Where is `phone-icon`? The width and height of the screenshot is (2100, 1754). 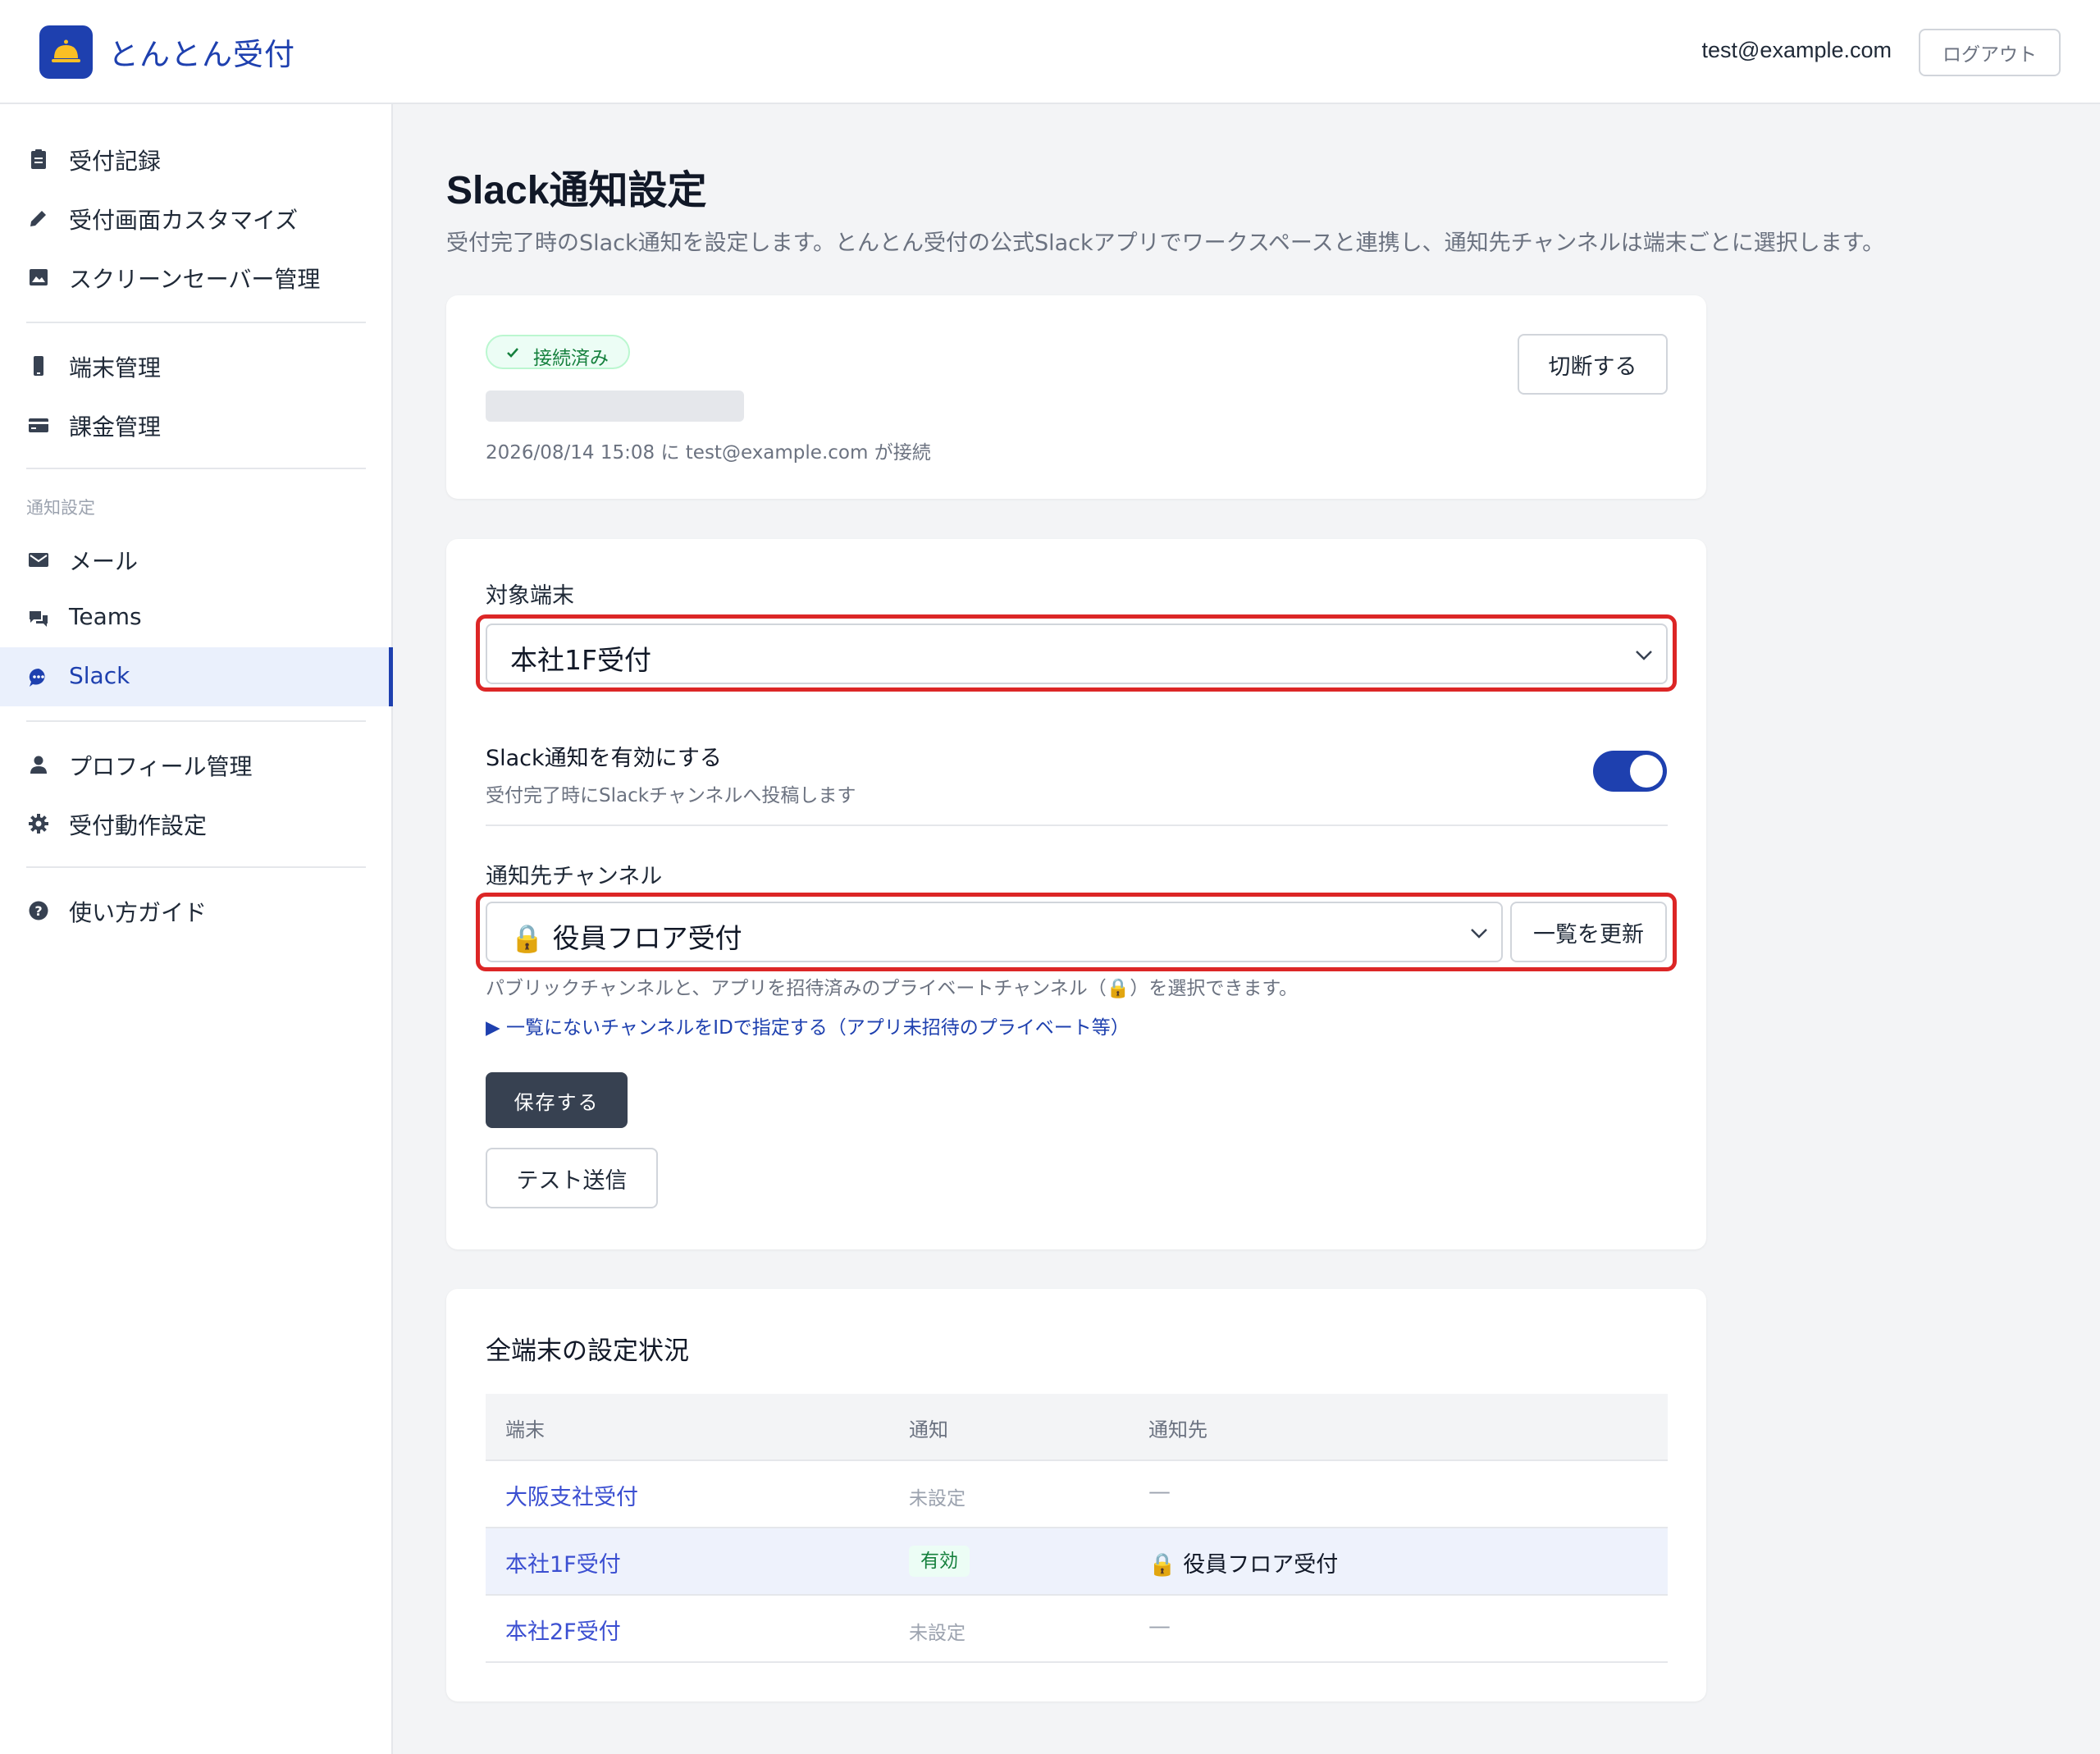
phone-icon is located at coordinates (38, 366).